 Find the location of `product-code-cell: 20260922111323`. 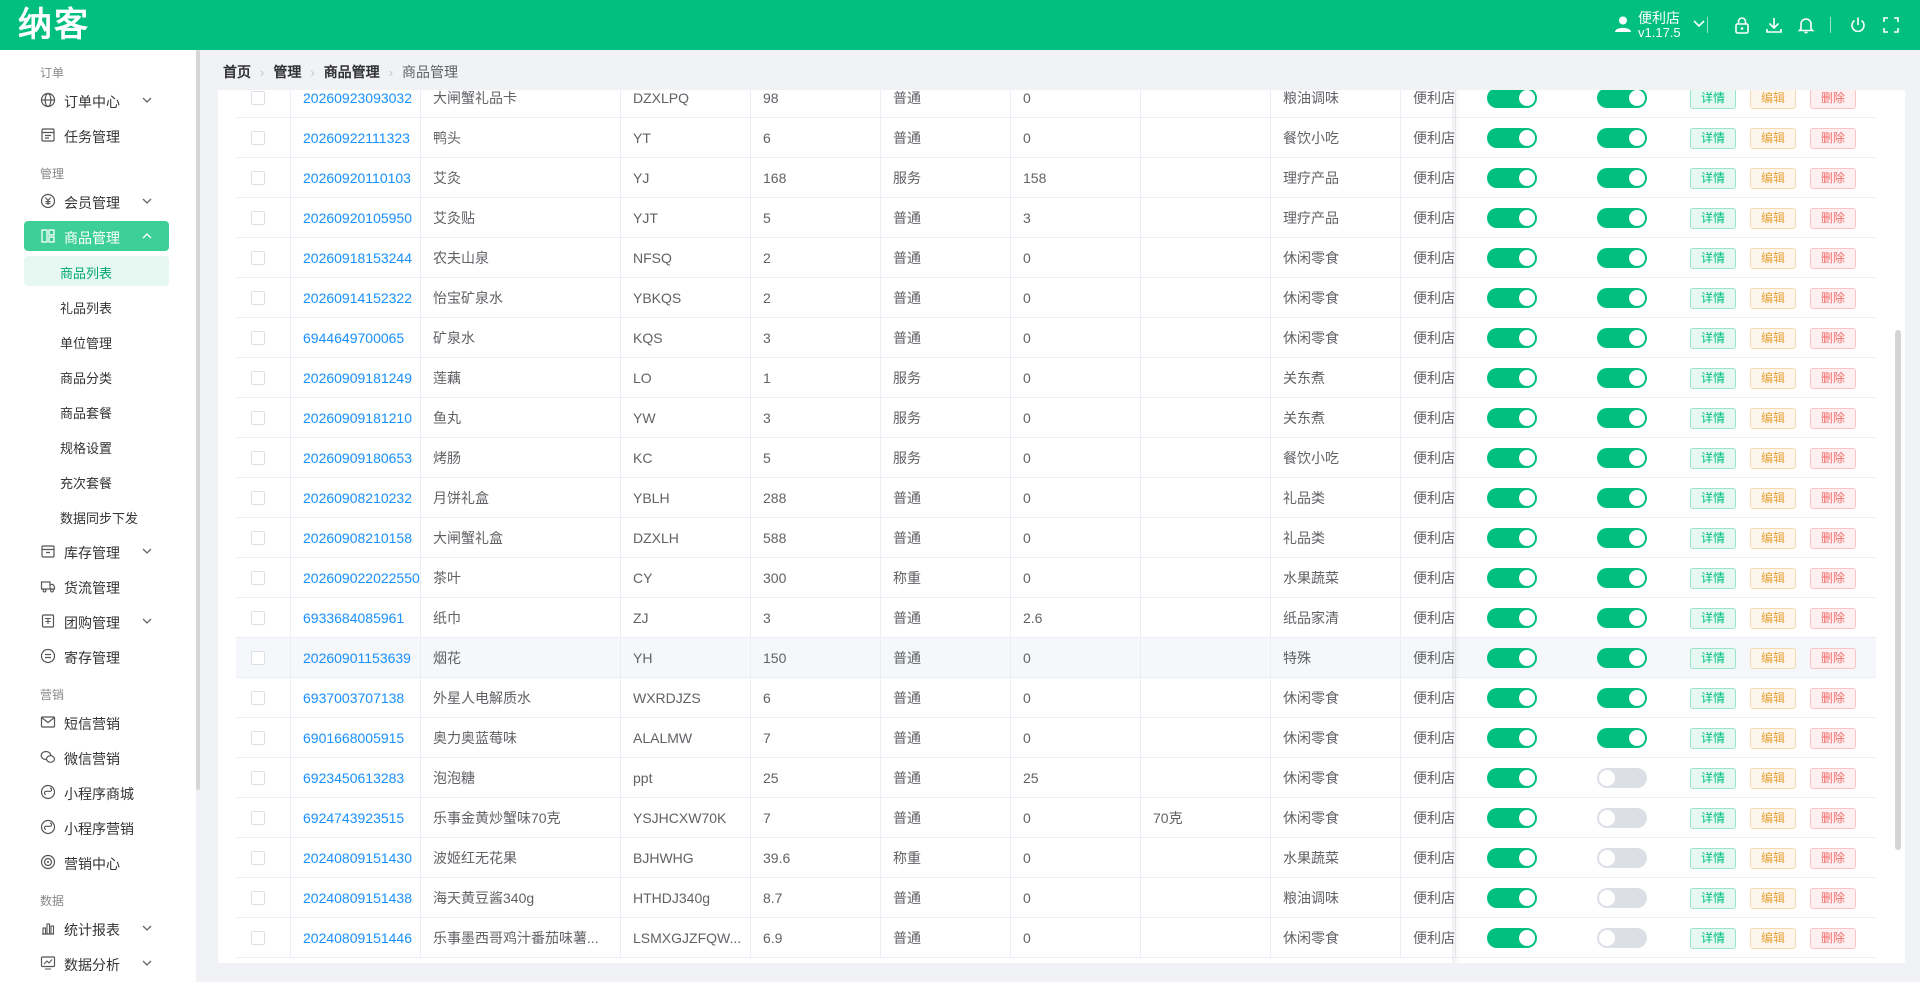

product-code-cell: 20260922111323 is located at coordinates (356, 138).